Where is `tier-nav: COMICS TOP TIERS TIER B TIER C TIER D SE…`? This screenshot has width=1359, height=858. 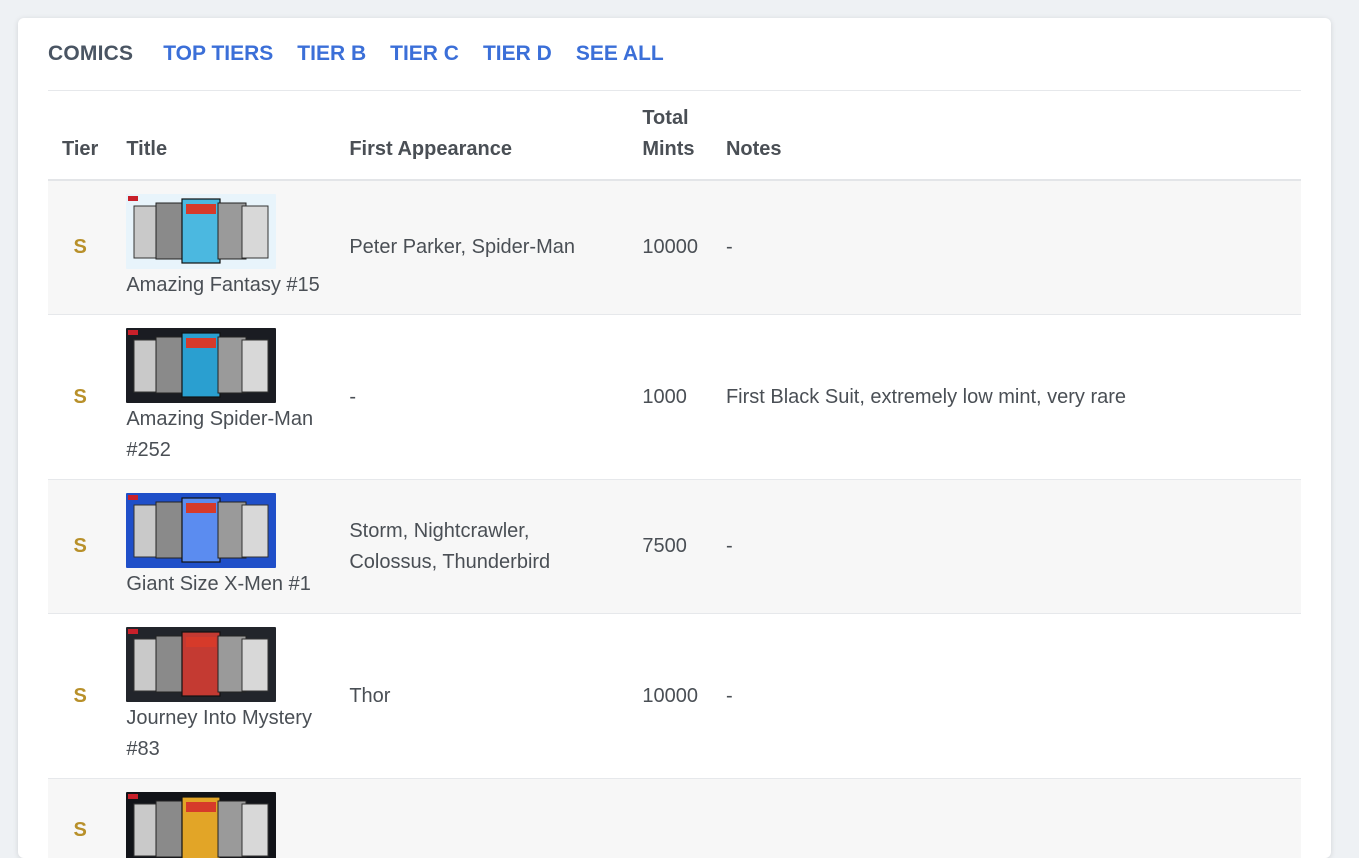
tier-nav: COMICS TOP TIERS TIER B TIER C TIER D SE… is located at coordinates (674, 54).